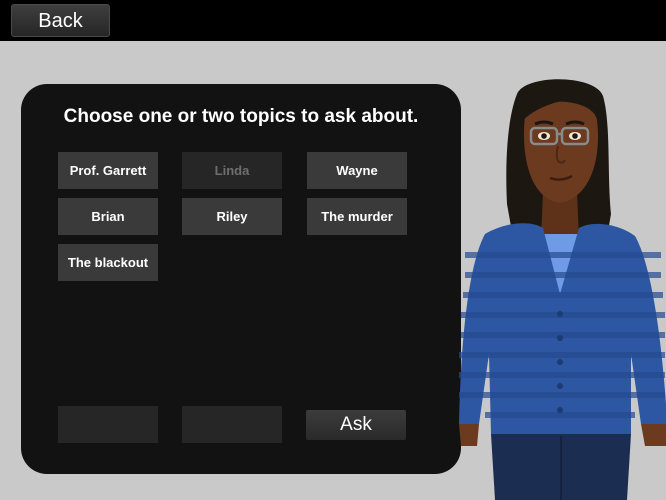 The image size is (666, 500). I want to click on topic-button-the-blackout: The blackout, so click(108, 262).